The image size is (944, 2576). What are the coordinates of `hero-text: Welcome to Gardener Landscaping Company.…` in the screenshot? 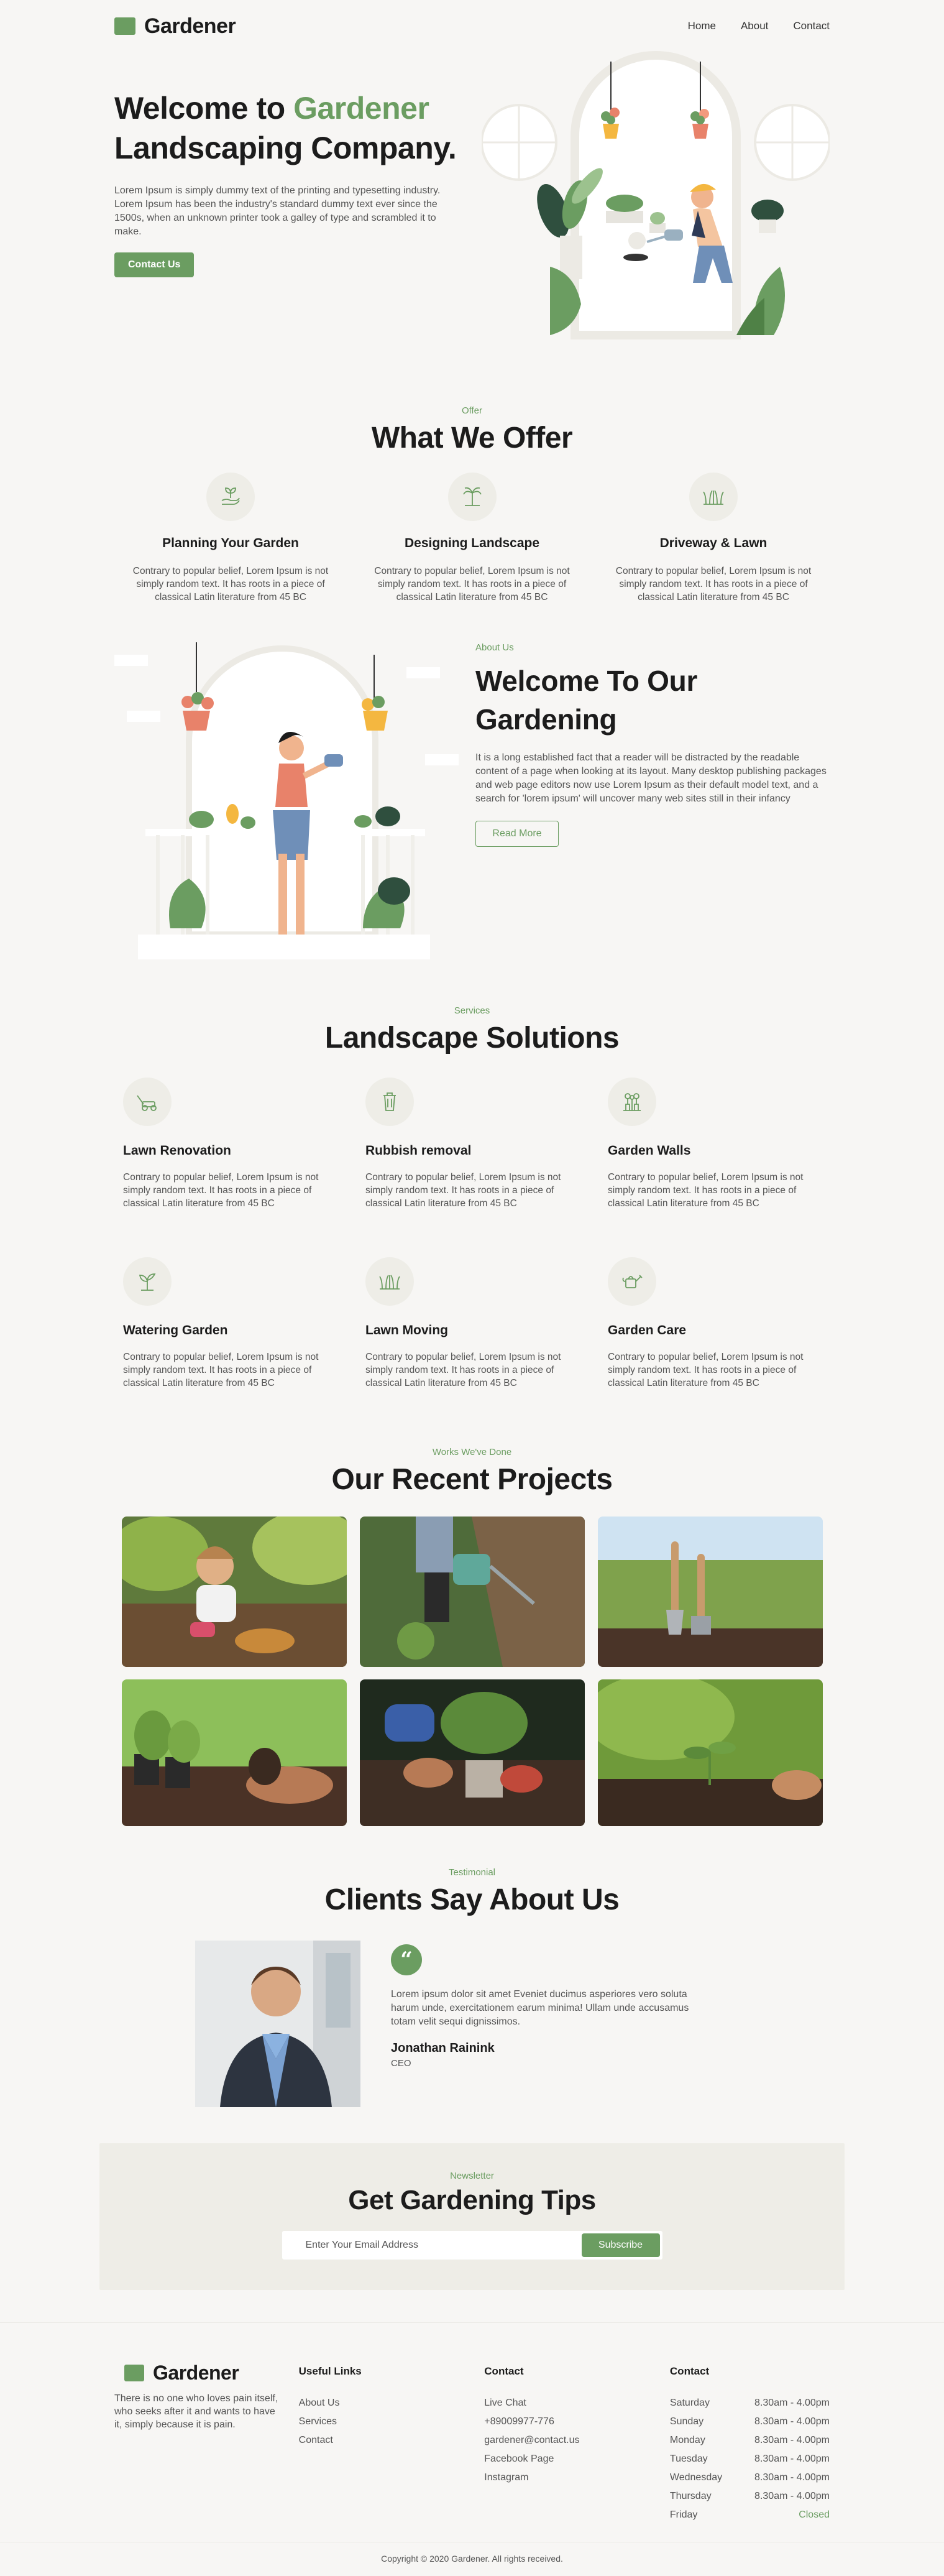 It's located at (291, 182).